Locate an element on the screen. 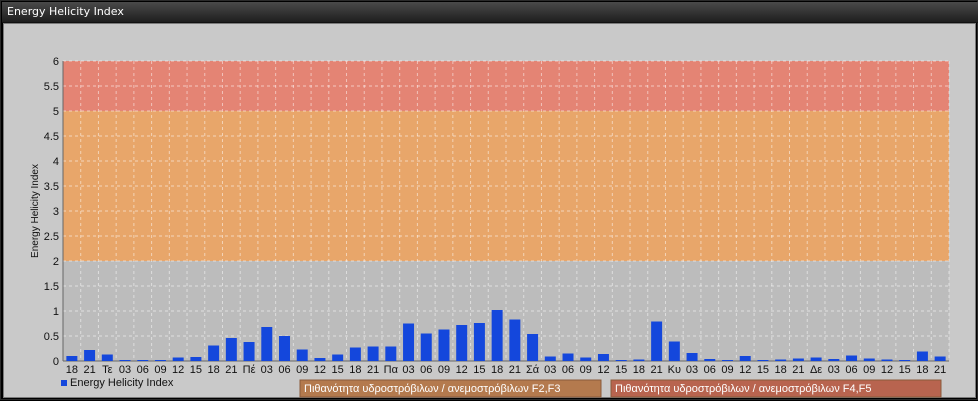 The width and height of the screenshot is (978, 401). y-tick-label: 6 is located at coordinates (56, 62).